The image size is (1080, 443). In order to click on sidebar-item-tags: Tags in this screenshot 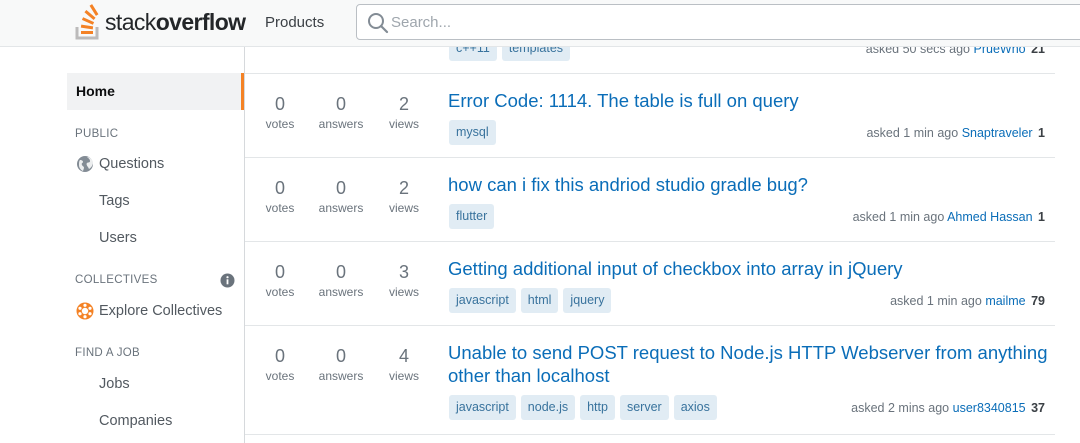, I will do `click(114, 201)`.